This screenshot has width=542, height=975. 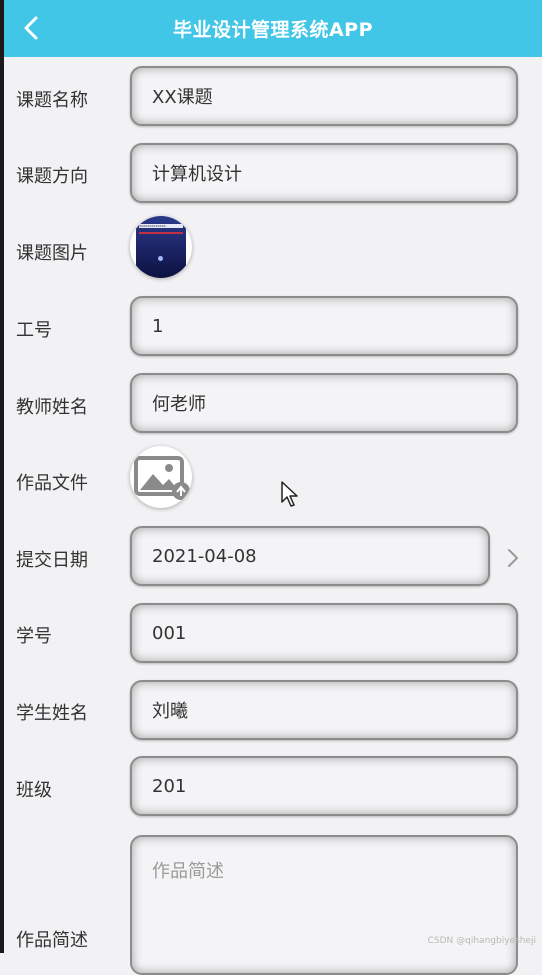 I want to click on topic-image-thumbnail: XXXXXXXXXXXXX, so click(x=161, y=247).